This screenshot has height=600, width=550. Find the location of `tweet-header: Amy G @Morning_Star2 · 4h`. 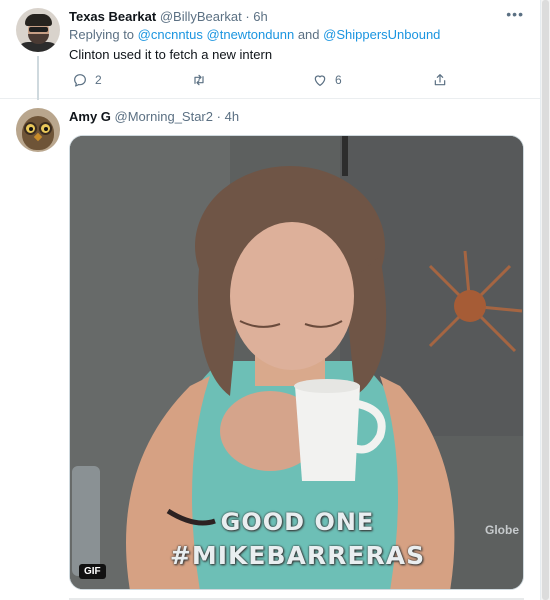

tweet-header: Amy G @Morning_Star2 · 4h is located at coordinates (154, 116).